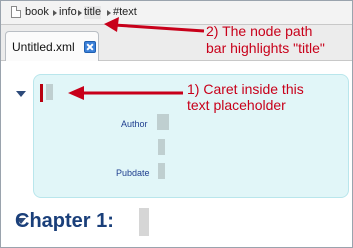 This screenshot has height=248, width=353. I want to click on path-crumb-book: book, so click(37, 12).